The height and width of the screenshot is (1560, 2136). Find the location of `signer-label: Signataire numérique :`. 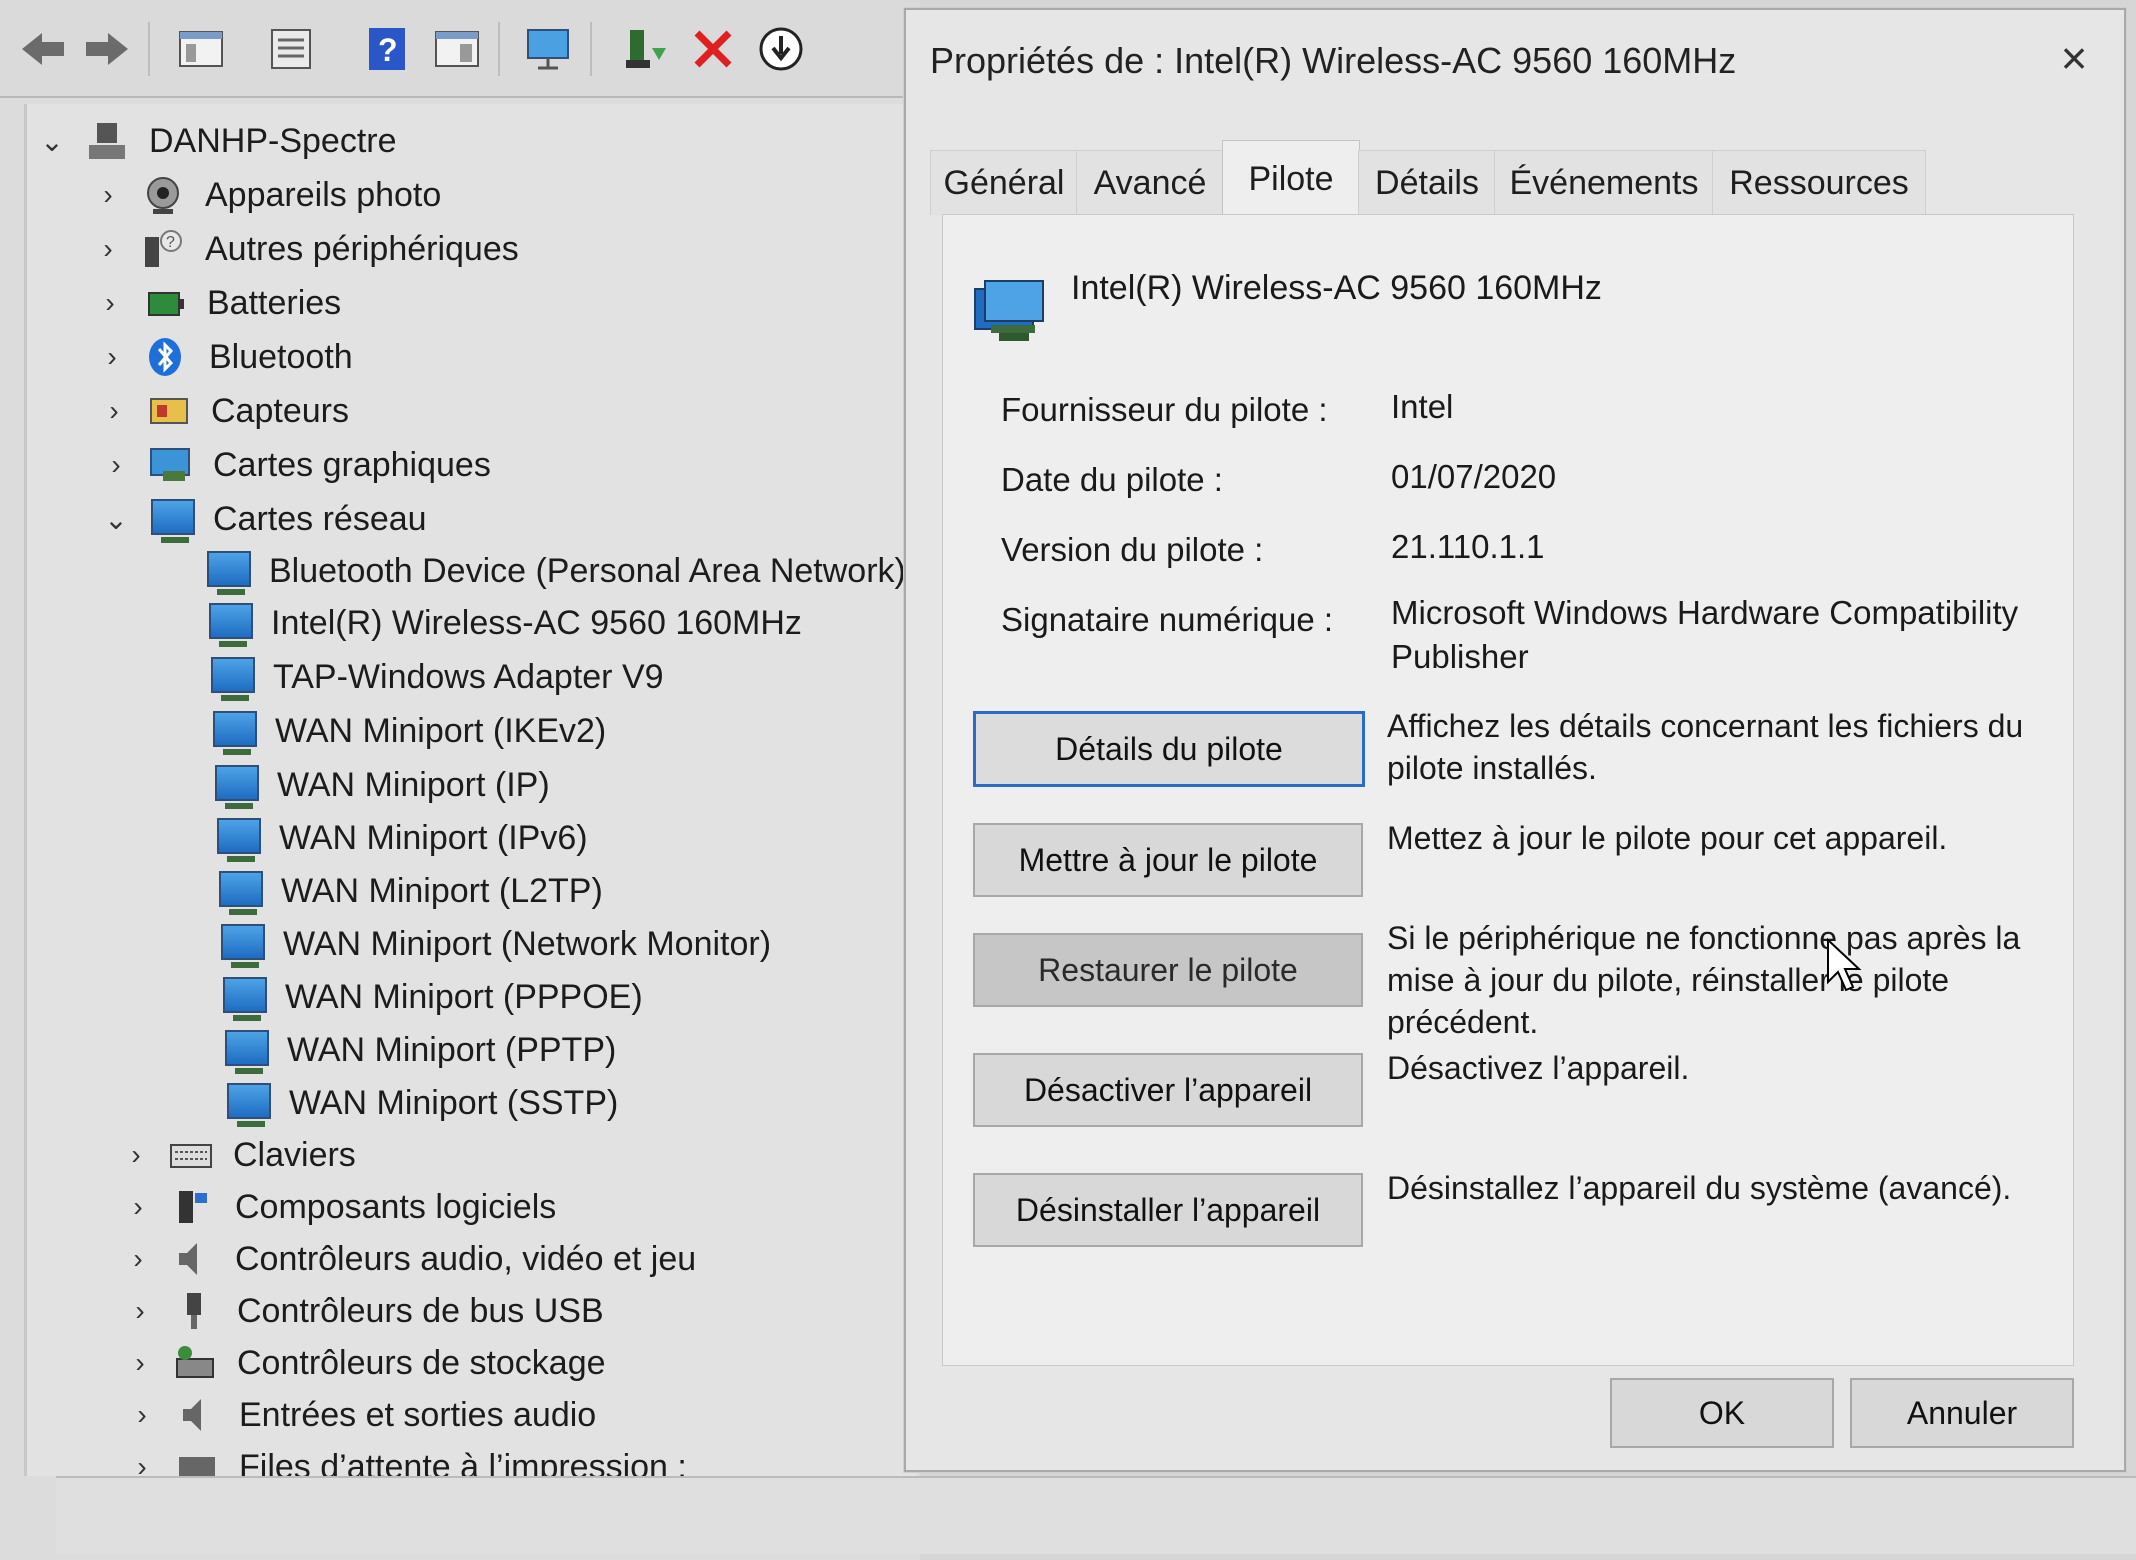

signer-label: Signataire numérique : is located at coordinates (1167, 619).